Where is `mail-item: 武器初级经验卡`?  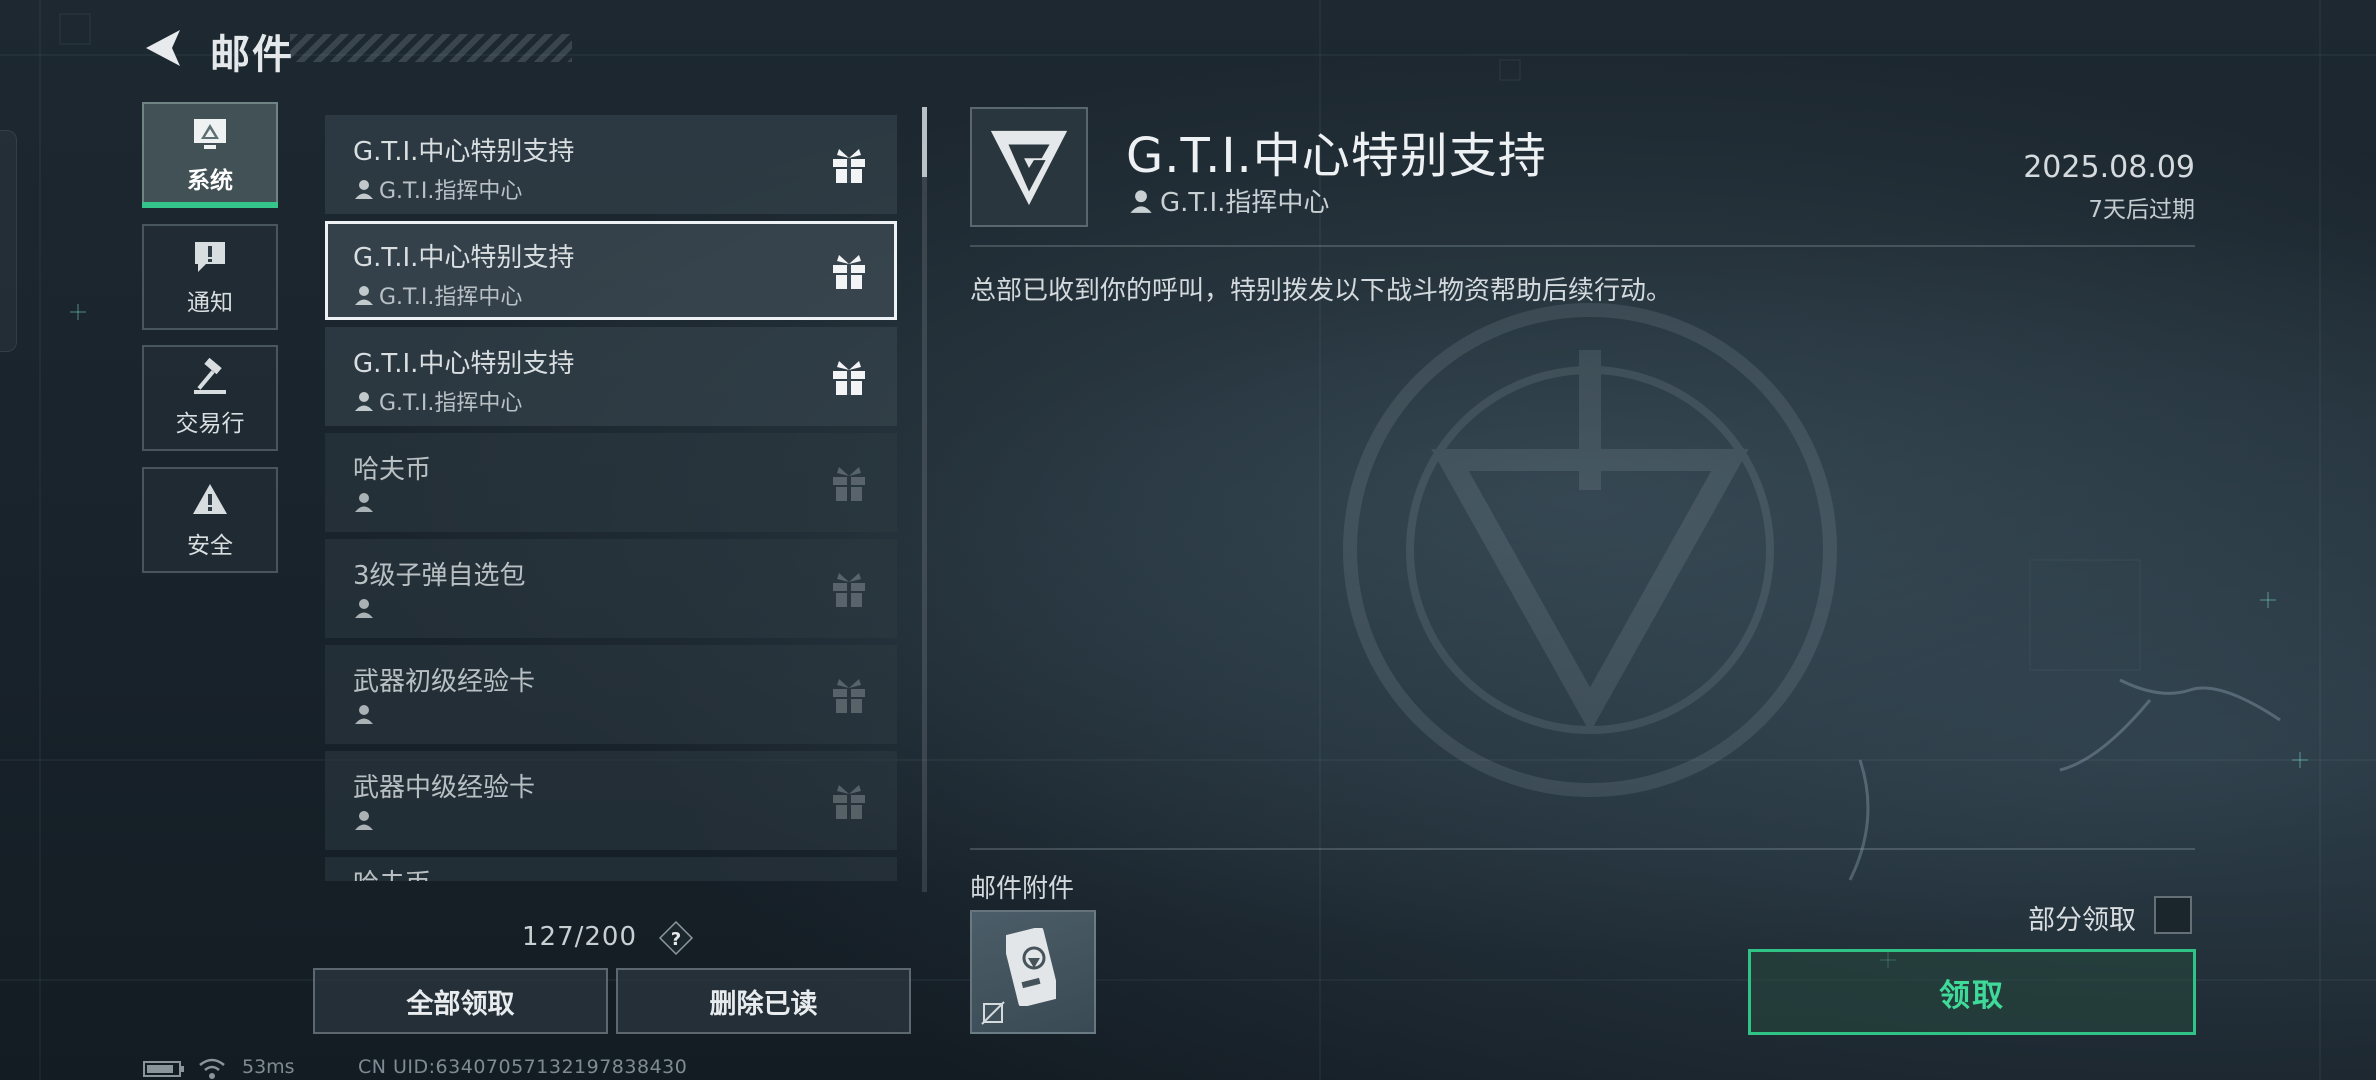 mail-item: 武器初级经验卡 is located at coordinates (611, 694).